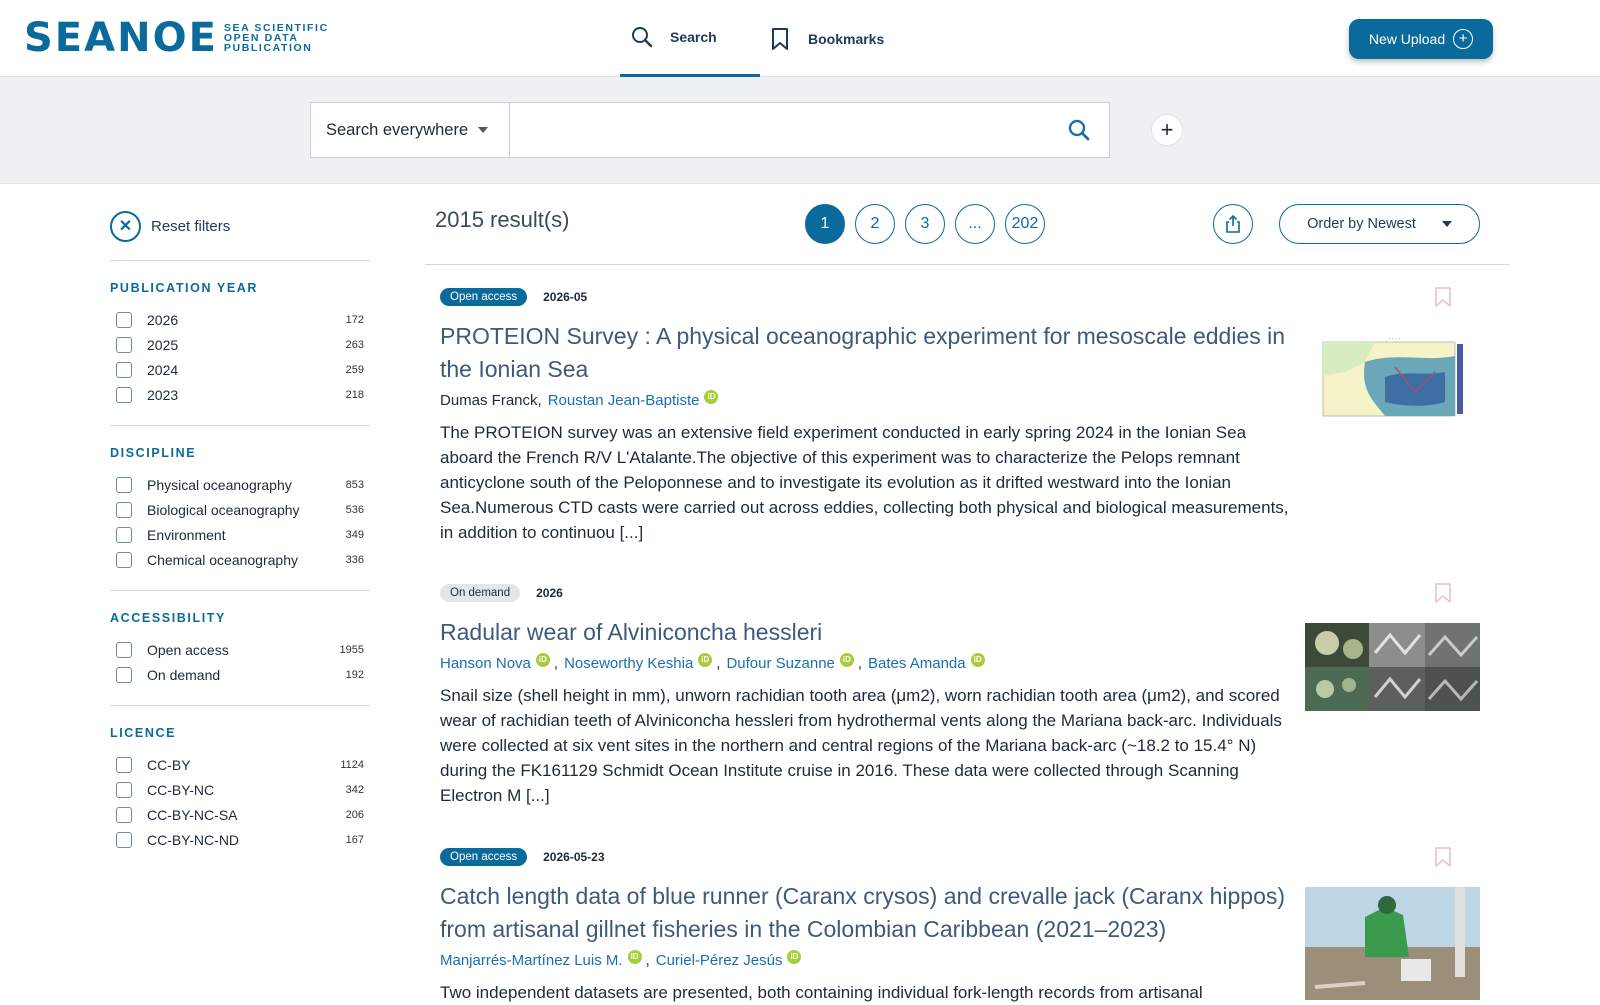  I want to click on search-scope-label: Search everywhere, so click(397, 129).